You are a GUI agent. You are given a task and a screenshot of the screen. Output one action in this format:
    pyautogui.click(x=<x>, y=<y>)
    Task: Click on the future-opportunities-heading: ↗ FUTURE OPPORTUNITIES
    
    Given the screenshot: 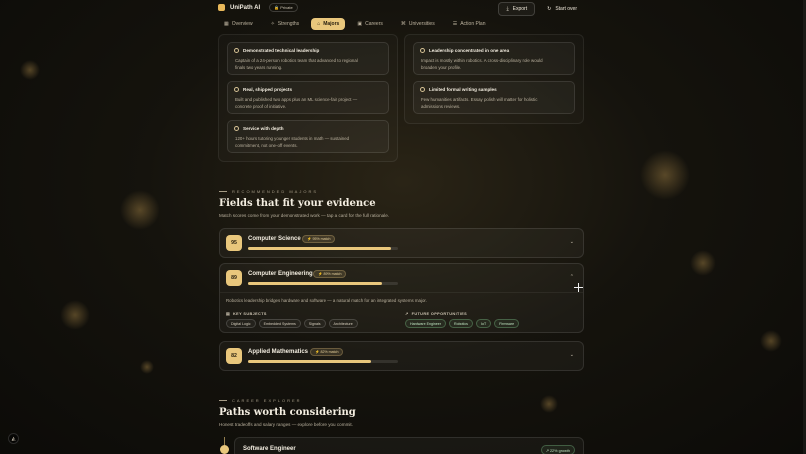 What is the action you would take?
    pyautogui.click(x=436, y=314)
    